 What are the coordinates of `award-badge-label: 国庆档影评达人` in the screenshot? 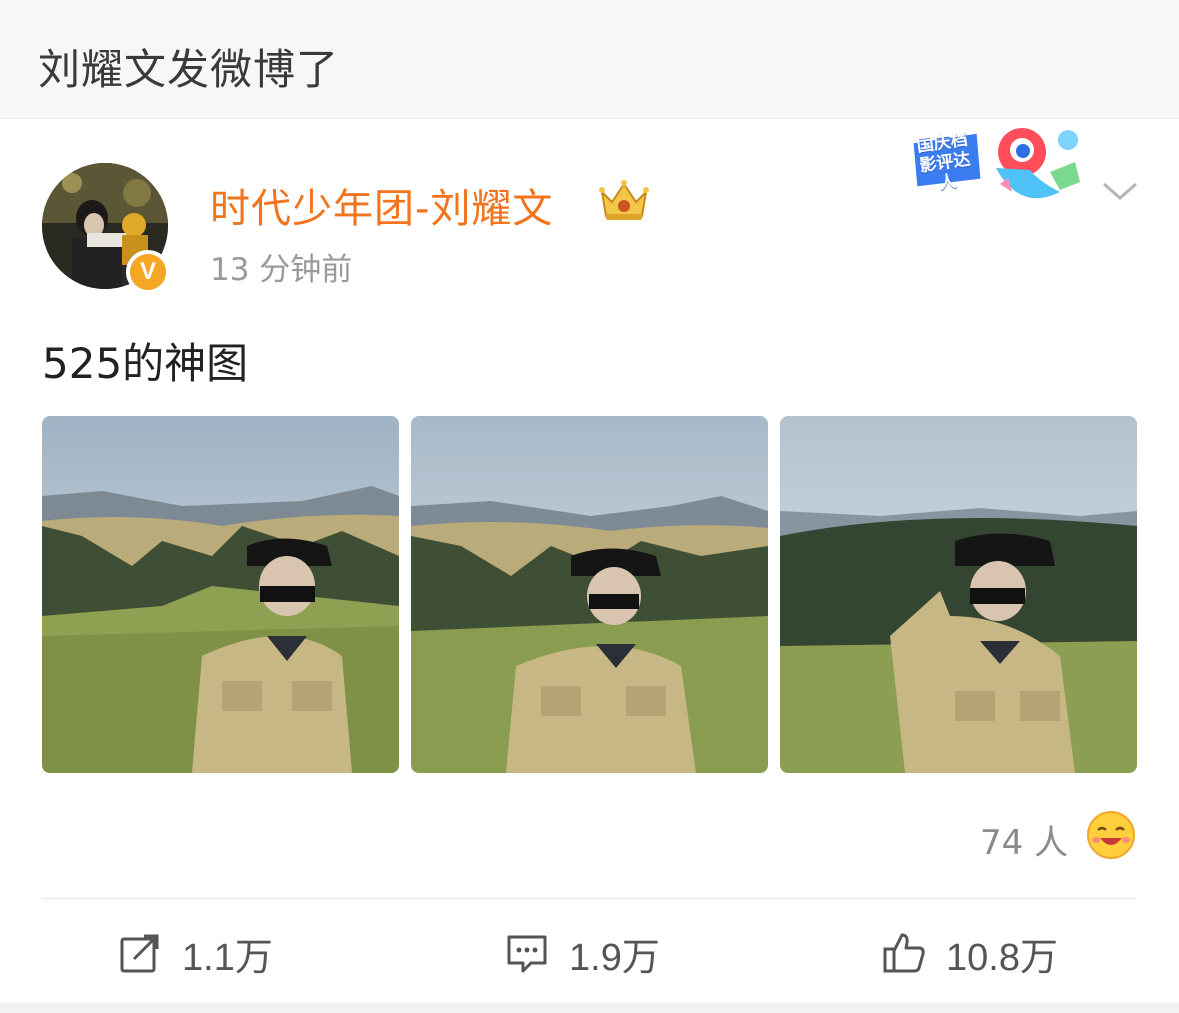 It's located at (943, 161).